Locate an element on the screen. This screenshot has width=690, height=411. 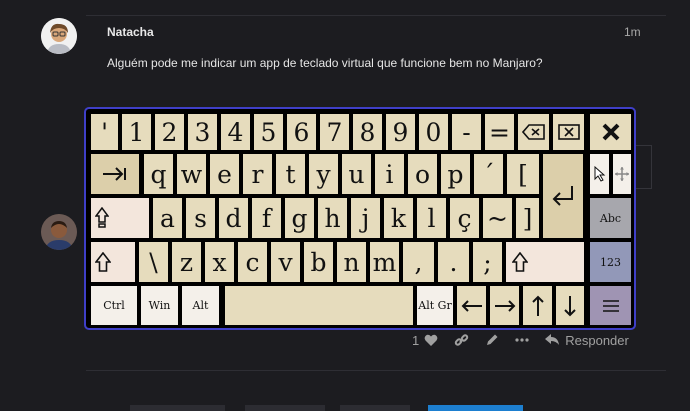
copy-link-button is located at coordinates (461, 340).